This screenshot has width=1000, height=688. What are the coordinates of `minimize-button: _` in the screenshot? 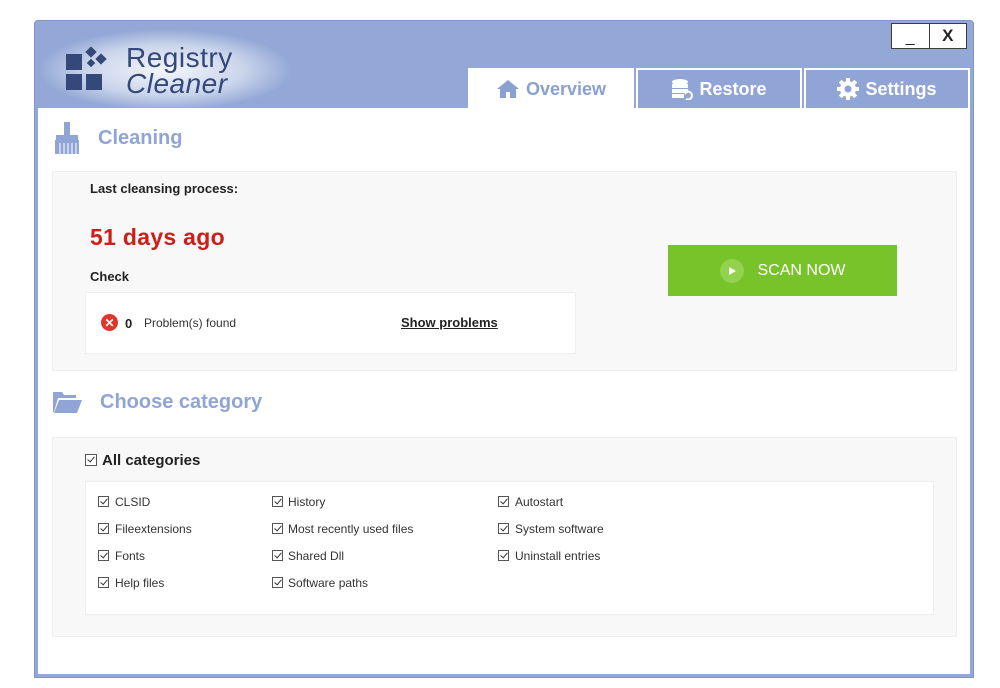 It's located at (911, 36).